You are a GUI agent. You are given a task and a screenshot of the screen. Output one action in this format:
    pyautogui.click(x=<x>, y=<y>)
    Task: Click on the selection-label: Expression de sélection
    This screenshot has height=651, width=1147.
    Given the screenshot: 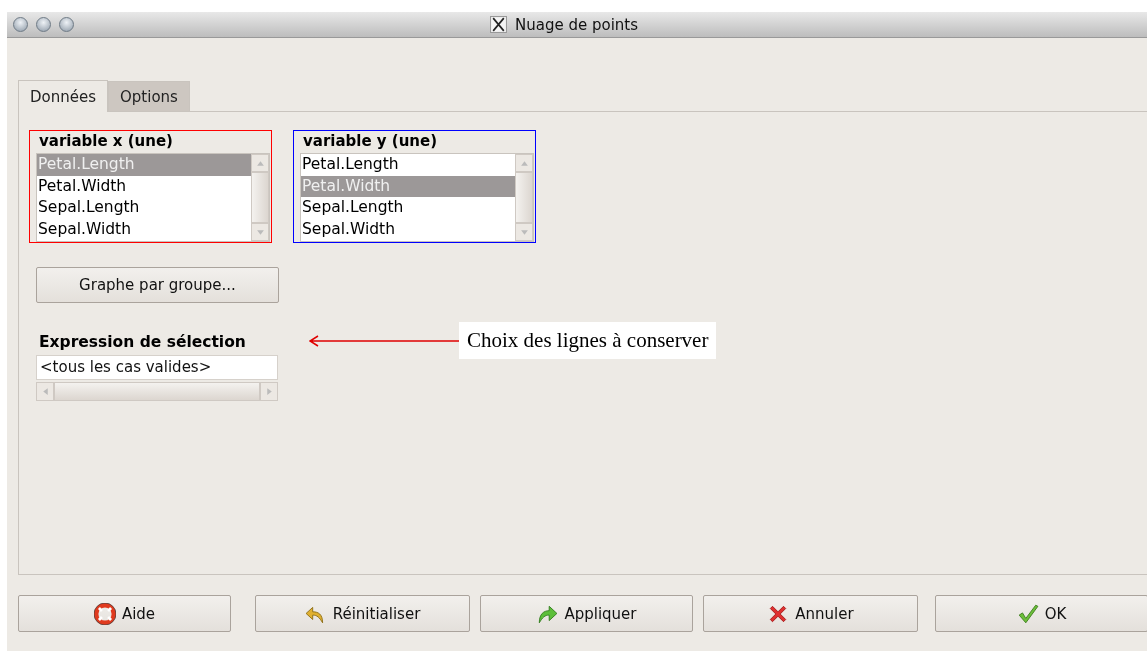 What is the action you would take?
    pyautogui.click(x=142, y=343)
    